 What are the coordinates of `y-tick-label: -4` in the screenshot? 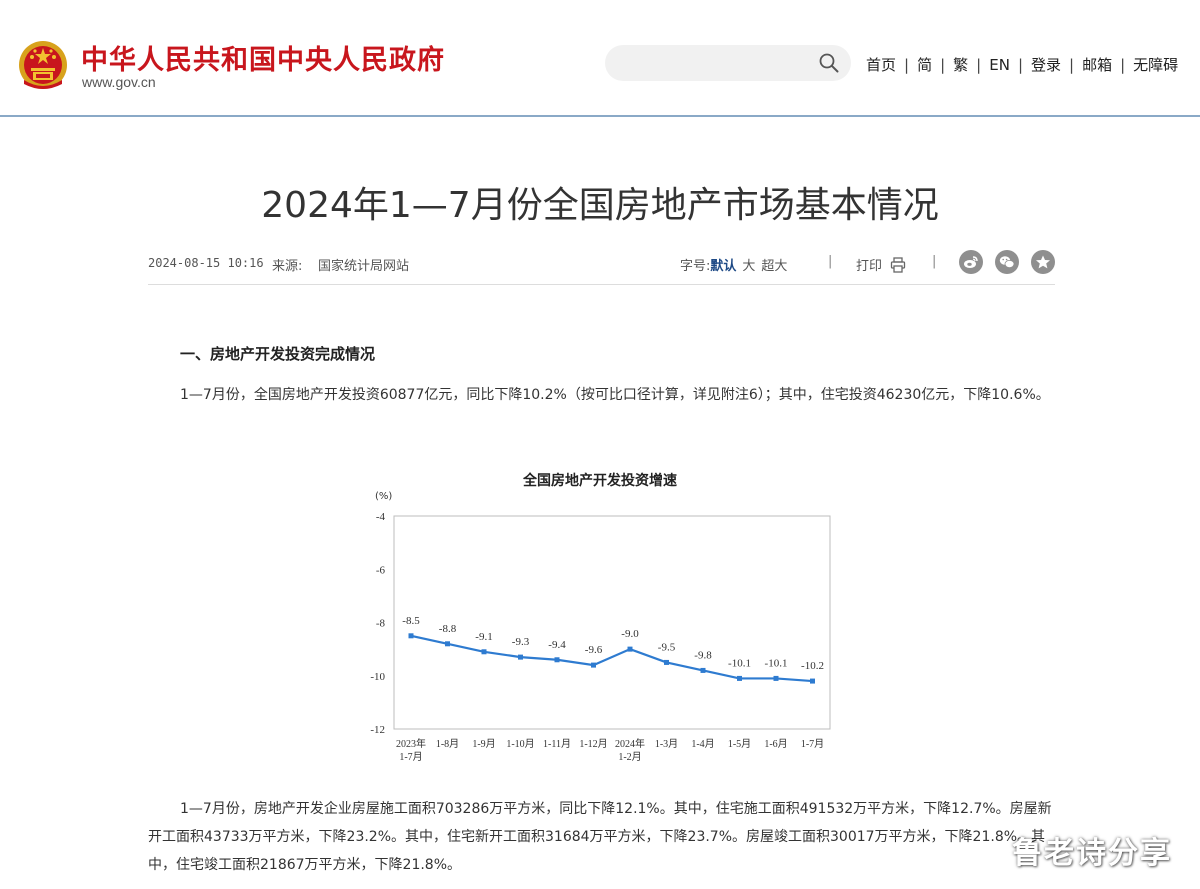 It's located at (381, 517).